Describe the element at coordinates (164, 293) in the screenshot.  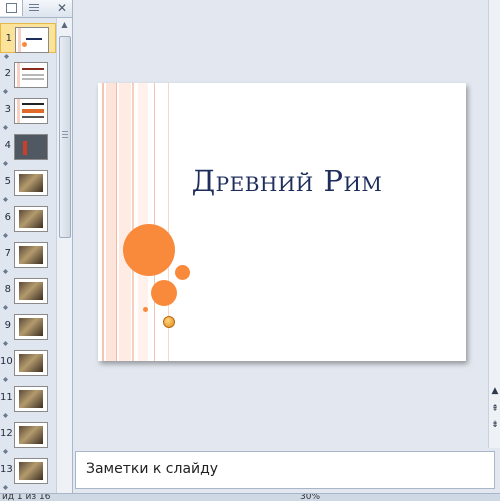
I see `decor-circle-medium` at that location.